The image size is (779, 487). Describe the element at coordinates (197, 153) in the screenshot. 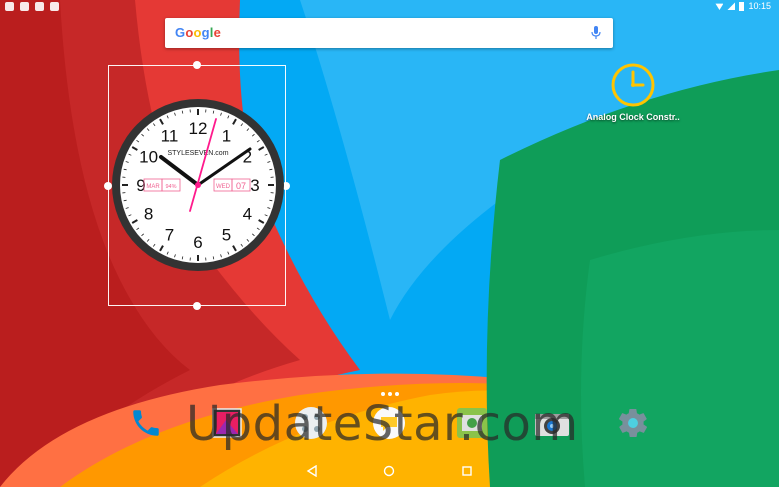

I see `clock-brand-text: STYLESEVEN.com` at that location.